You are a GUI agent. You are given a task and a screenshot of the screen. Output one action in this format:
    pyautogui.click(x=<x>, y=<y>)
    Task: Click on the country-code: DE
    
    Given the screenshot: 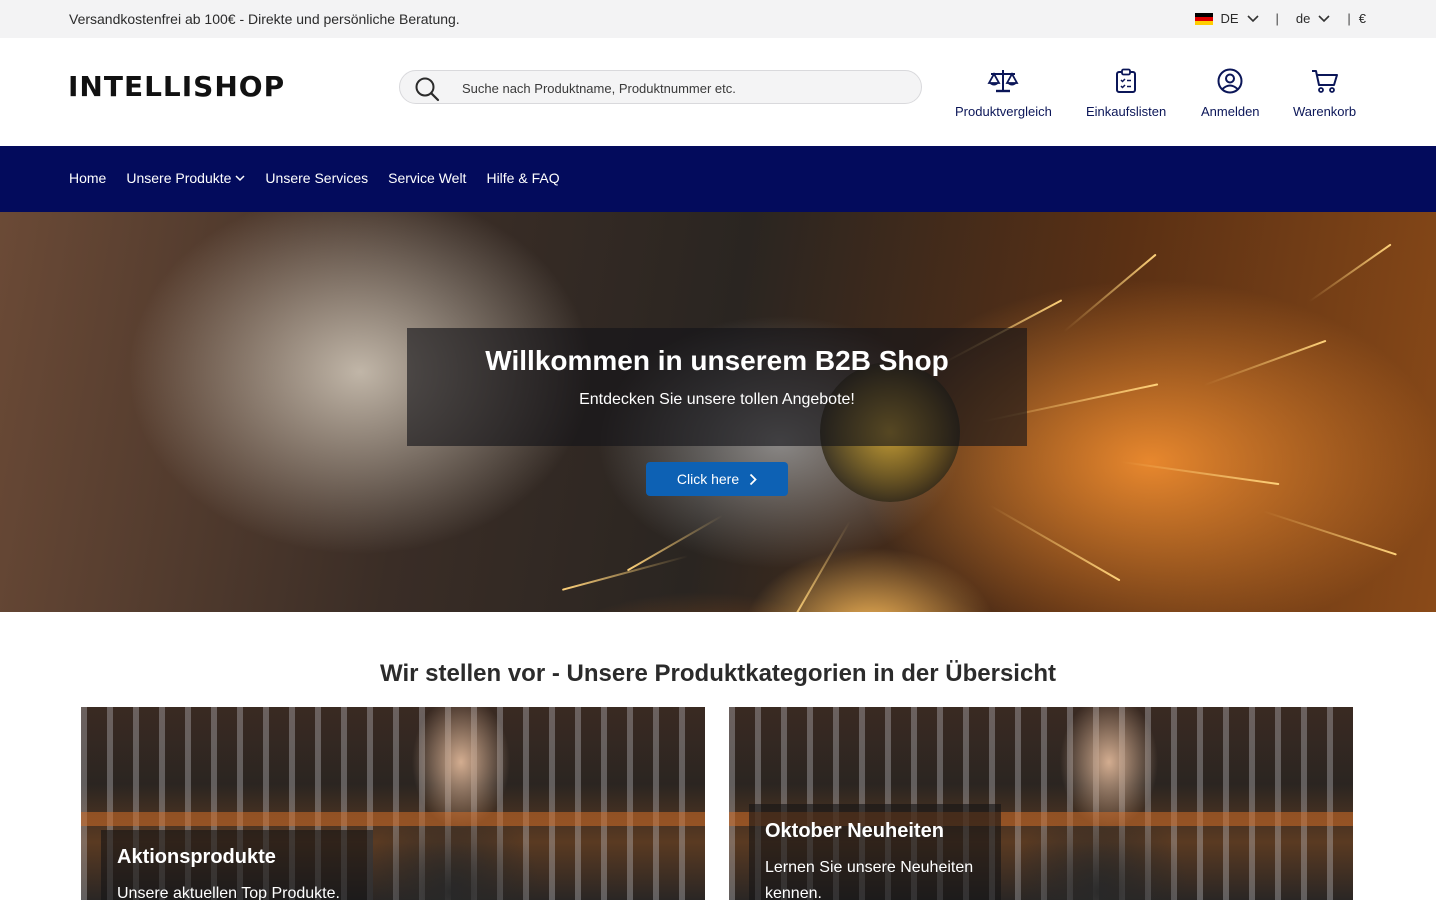 What is the action you would take?
    pyautogui.click(x=1229, y=18)
    